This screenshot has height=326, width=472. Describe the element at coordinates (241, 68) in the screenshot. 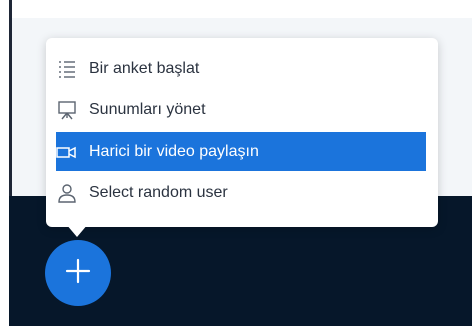

I see `menu-item-start-poll: Bir anket başlat` at that location.